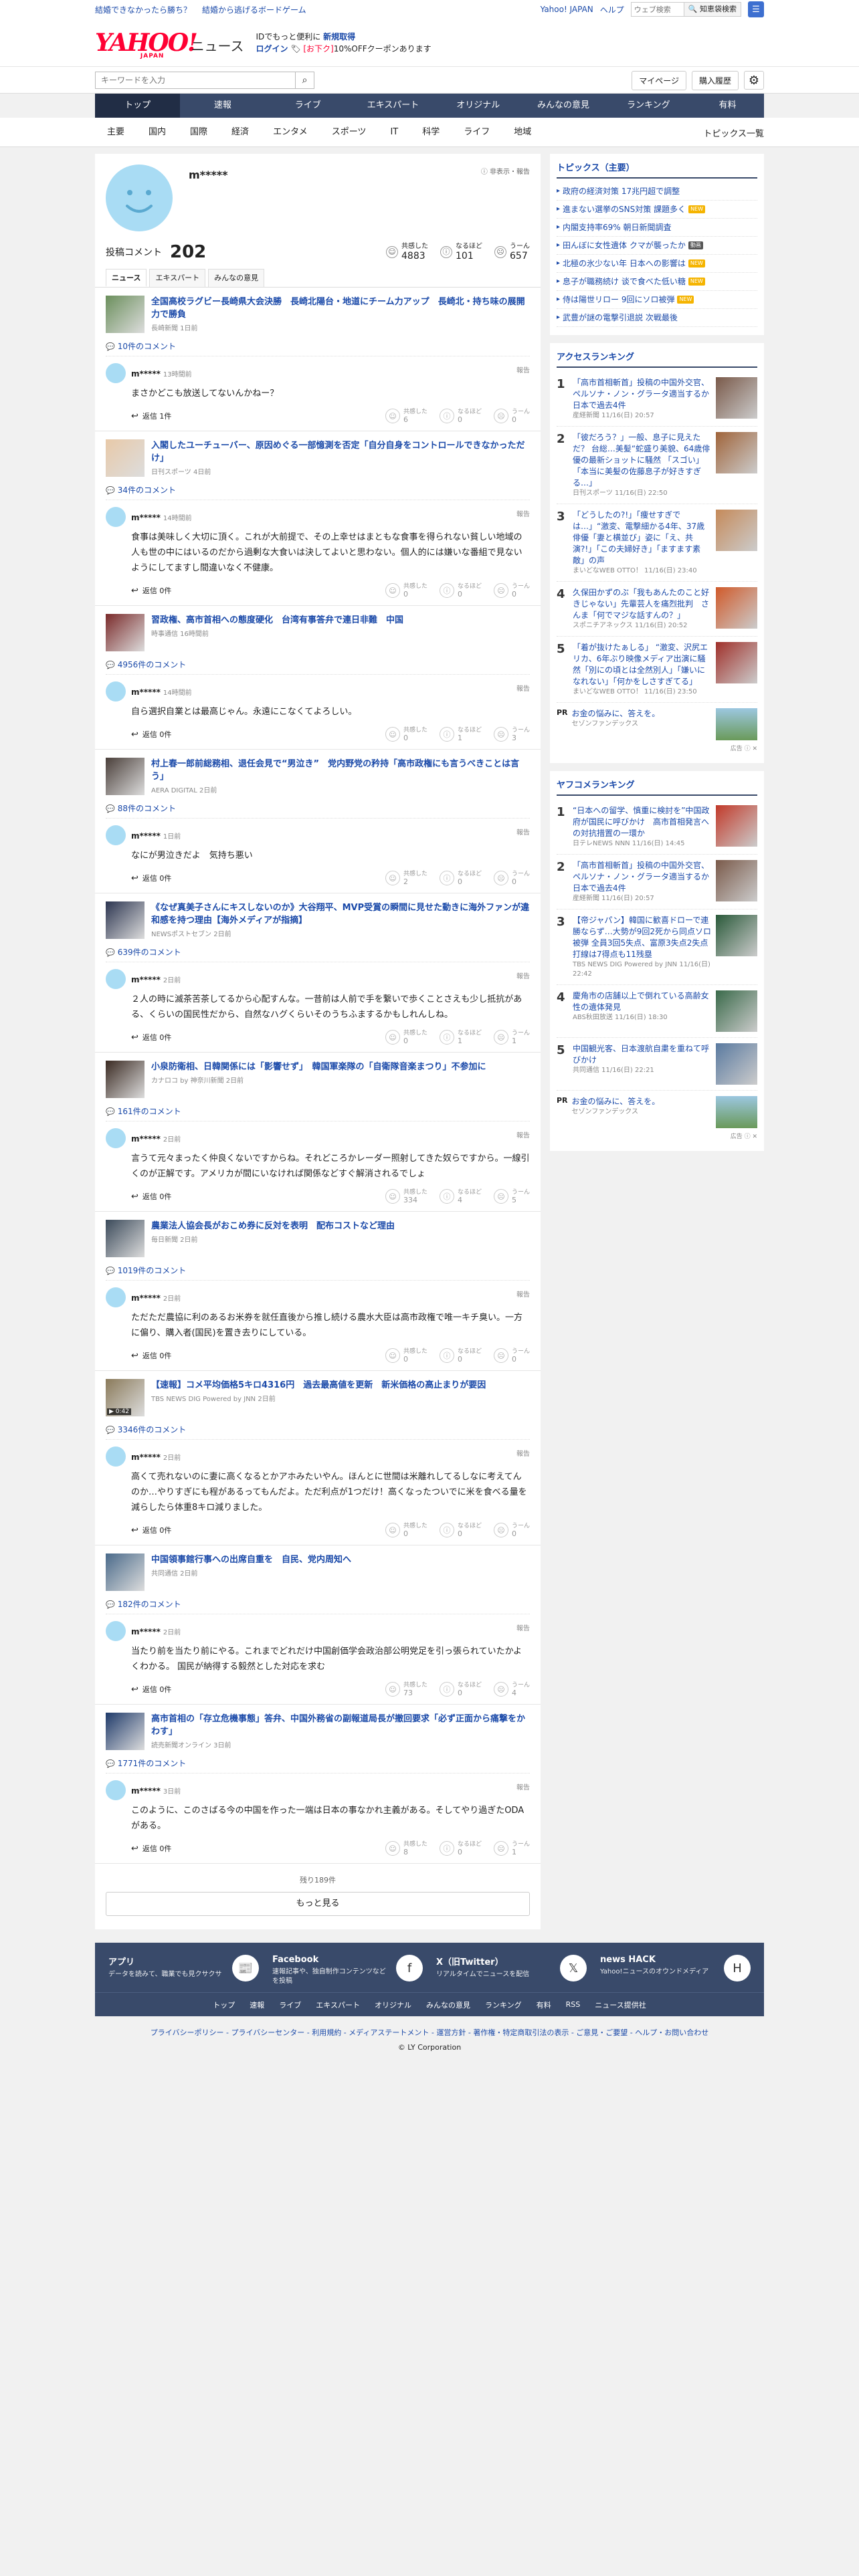 Image resolution: width=859 pixels, height=2576 pixels. I want to click on comment-count-link: 💬 1019件のコメント, so click(318, 1270).